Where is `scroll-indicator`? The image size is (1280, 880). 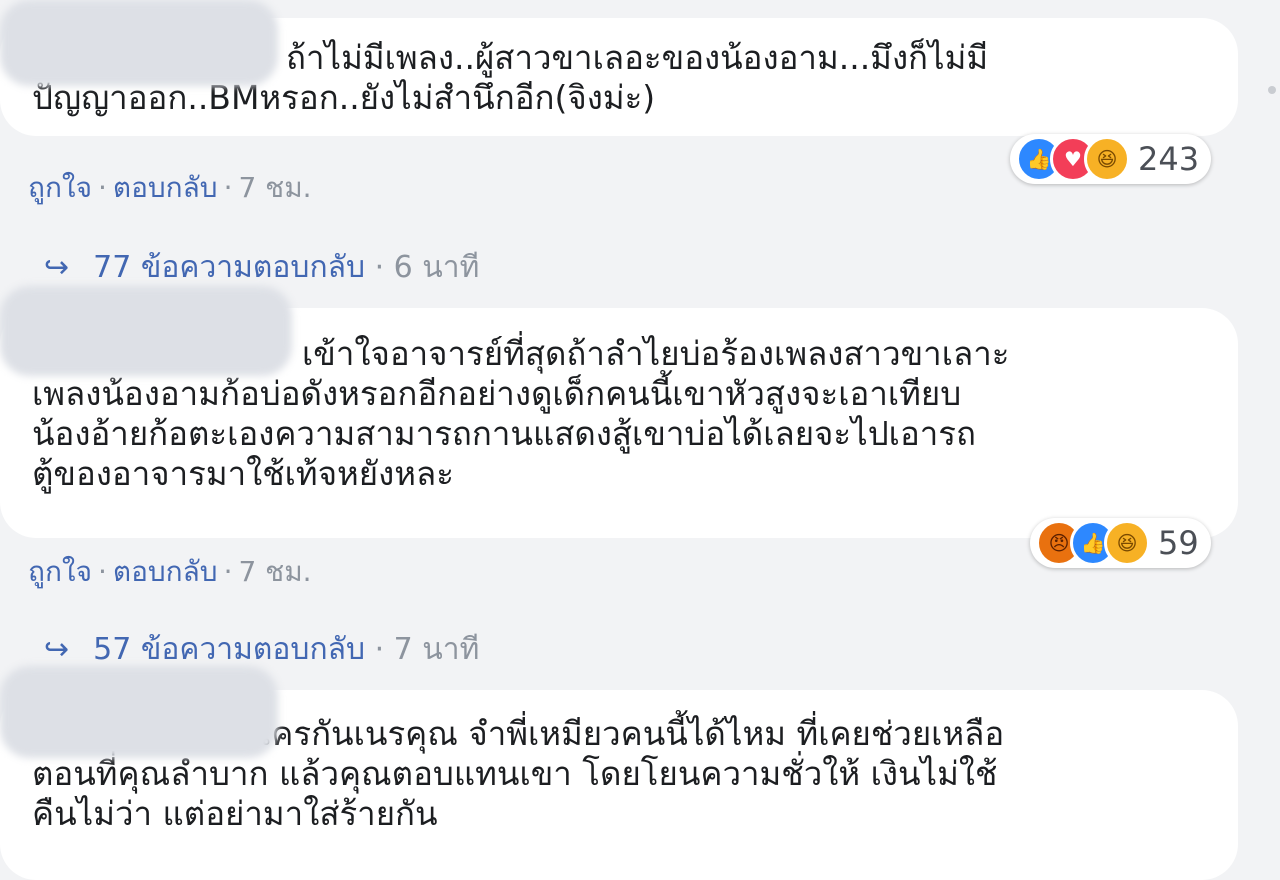
scroll-indicator is located at coordinates (1272, 90).